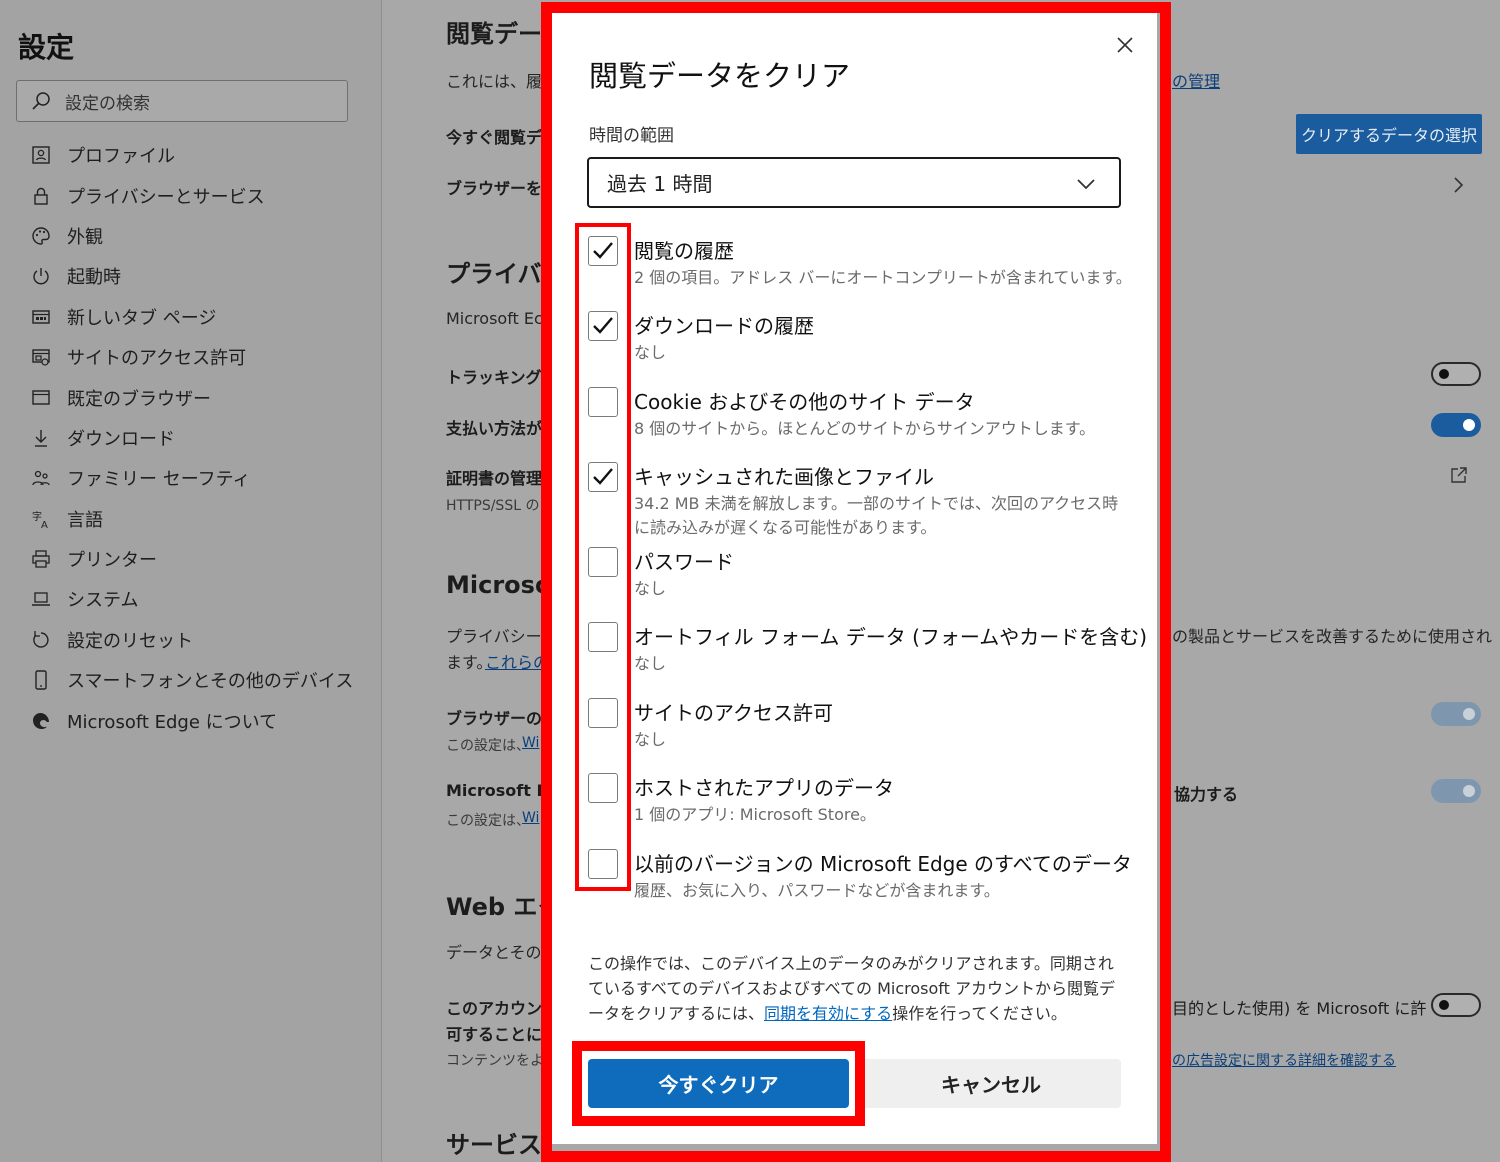 The height and width of the screenshot is (1162, 1500). I want to click on privacy-text: Microsoft Ec, so click(494, 318).